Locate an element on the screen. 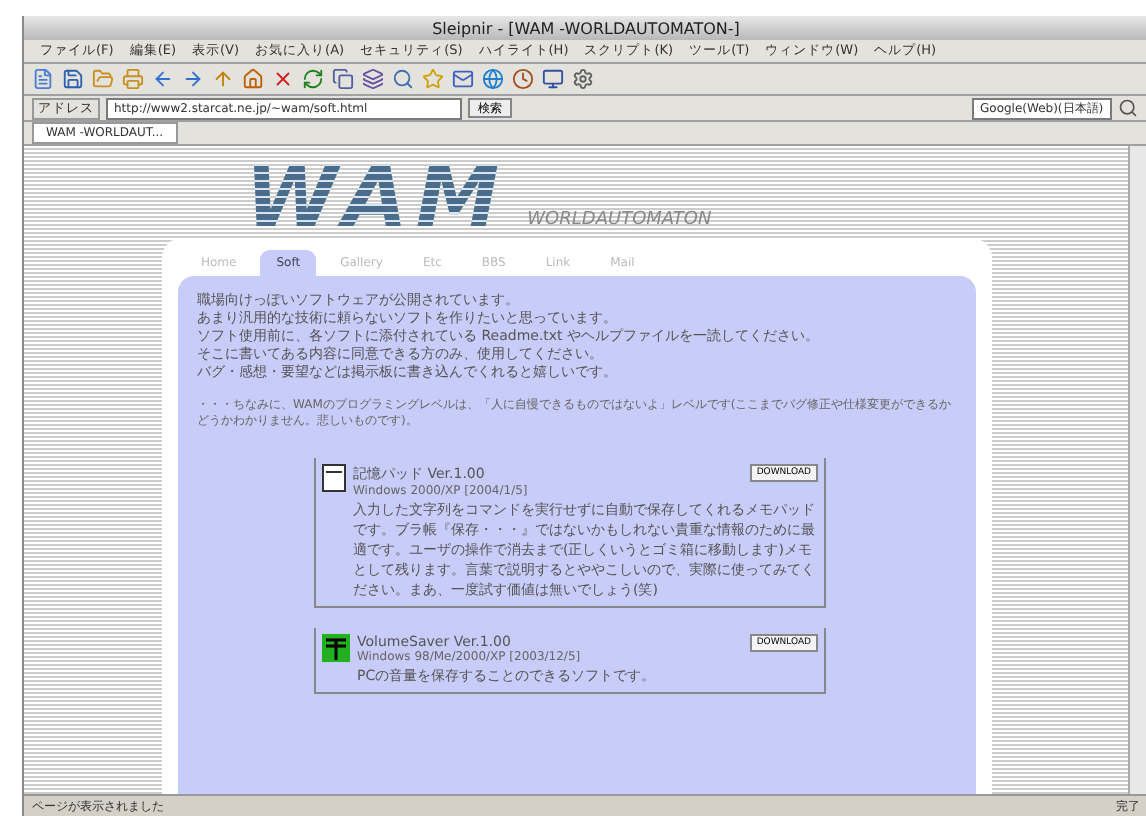  notepad-icon is located at coordinates (333, 478).